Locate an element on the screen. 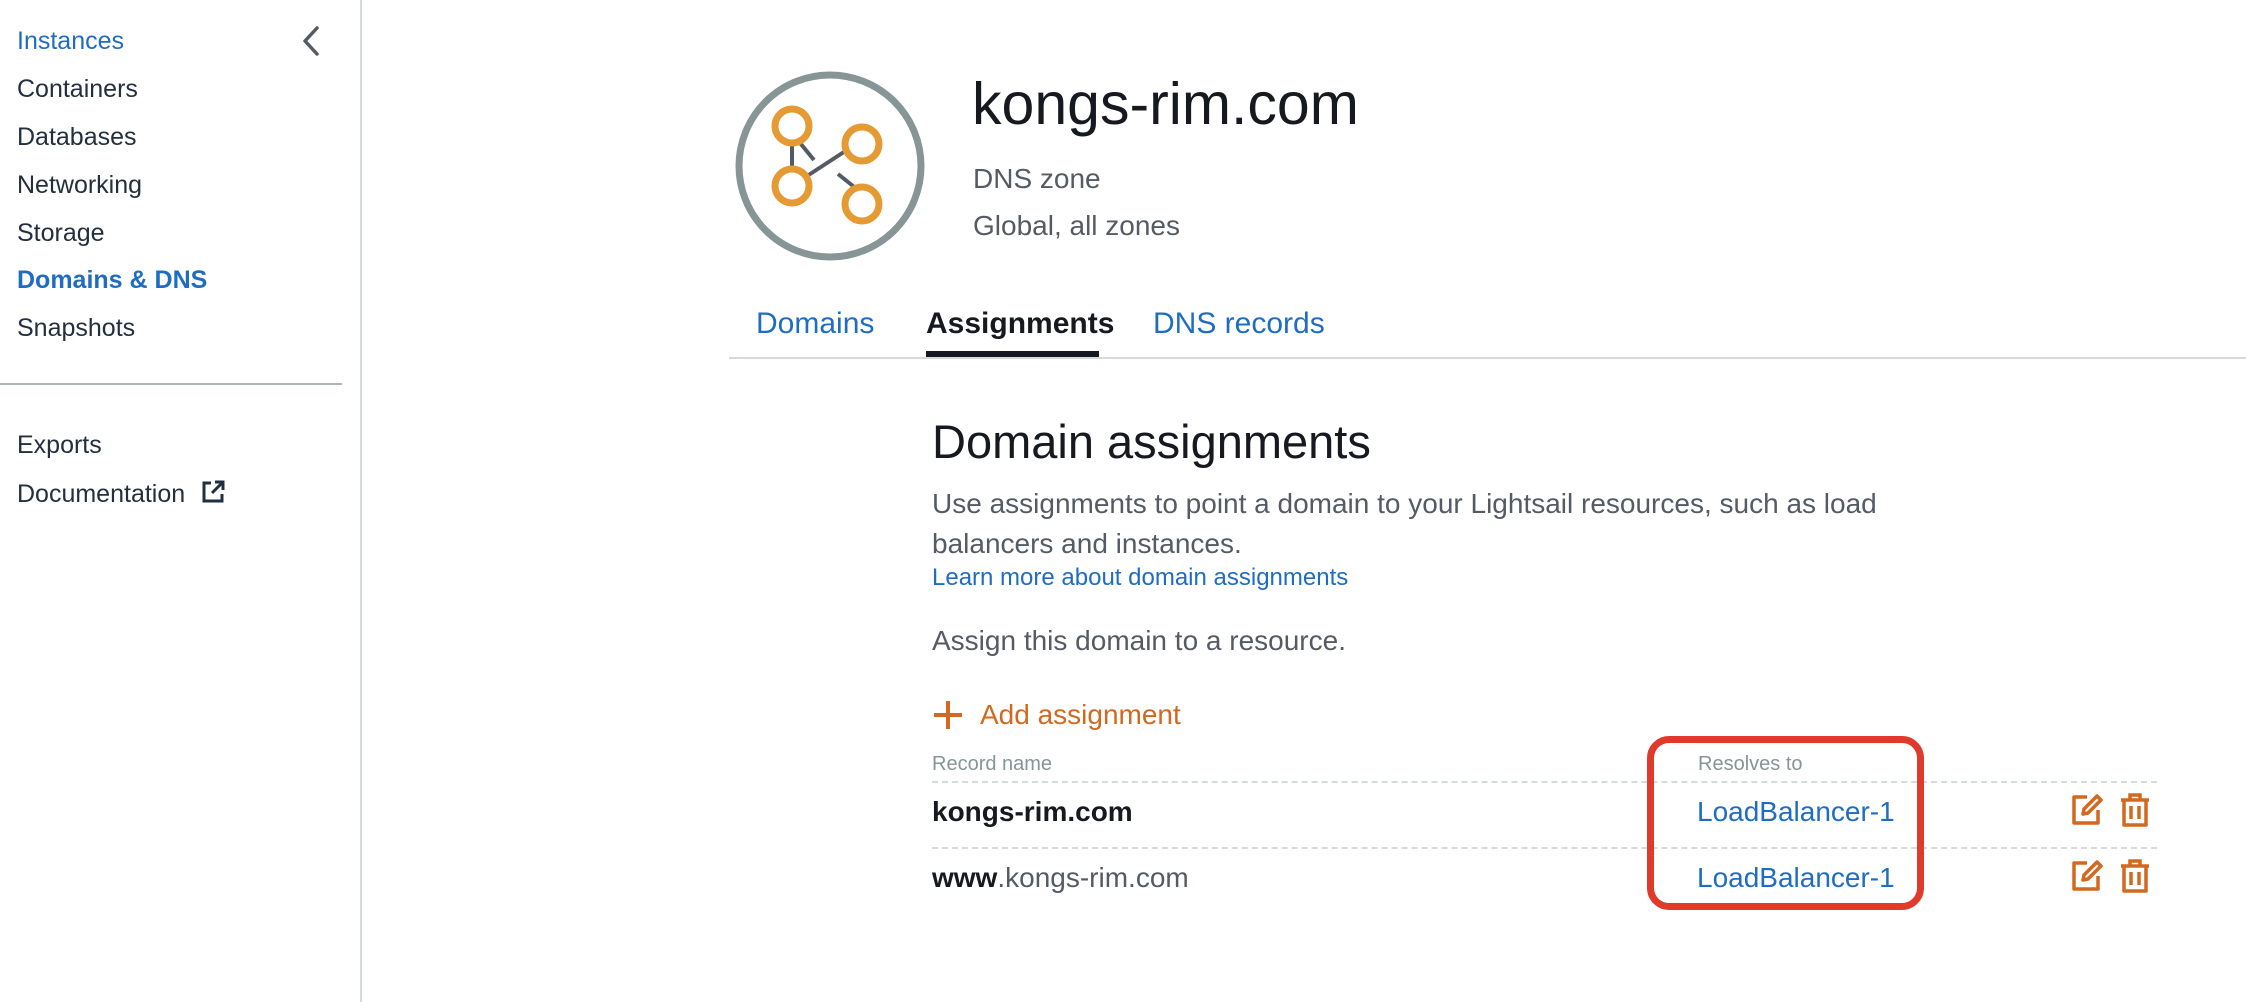  sidebar-item-instances: Instances is located at coordinates (70, 41).